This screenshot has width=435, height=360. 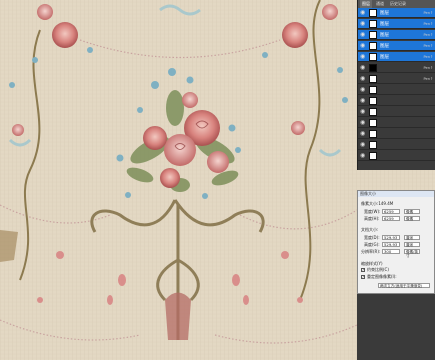 What do you see at coordinates (391, 237) in the screenshot?
I see `doc-width-input: 529.93` at bounding box center [391, 237].